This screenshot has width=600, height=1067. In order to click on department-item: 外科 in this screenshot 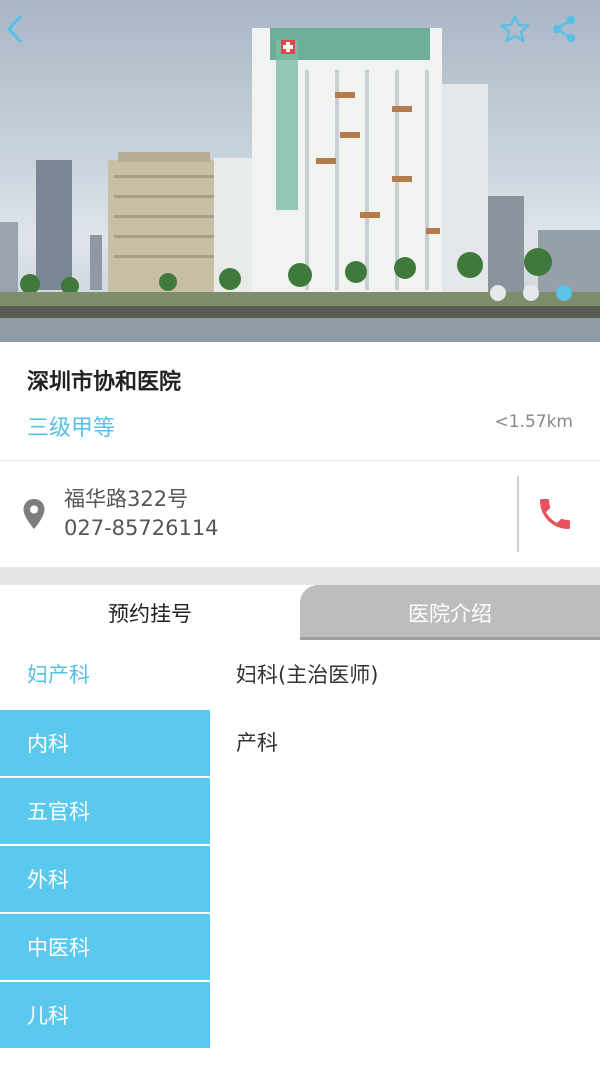, I will do `click(105, 880)`.